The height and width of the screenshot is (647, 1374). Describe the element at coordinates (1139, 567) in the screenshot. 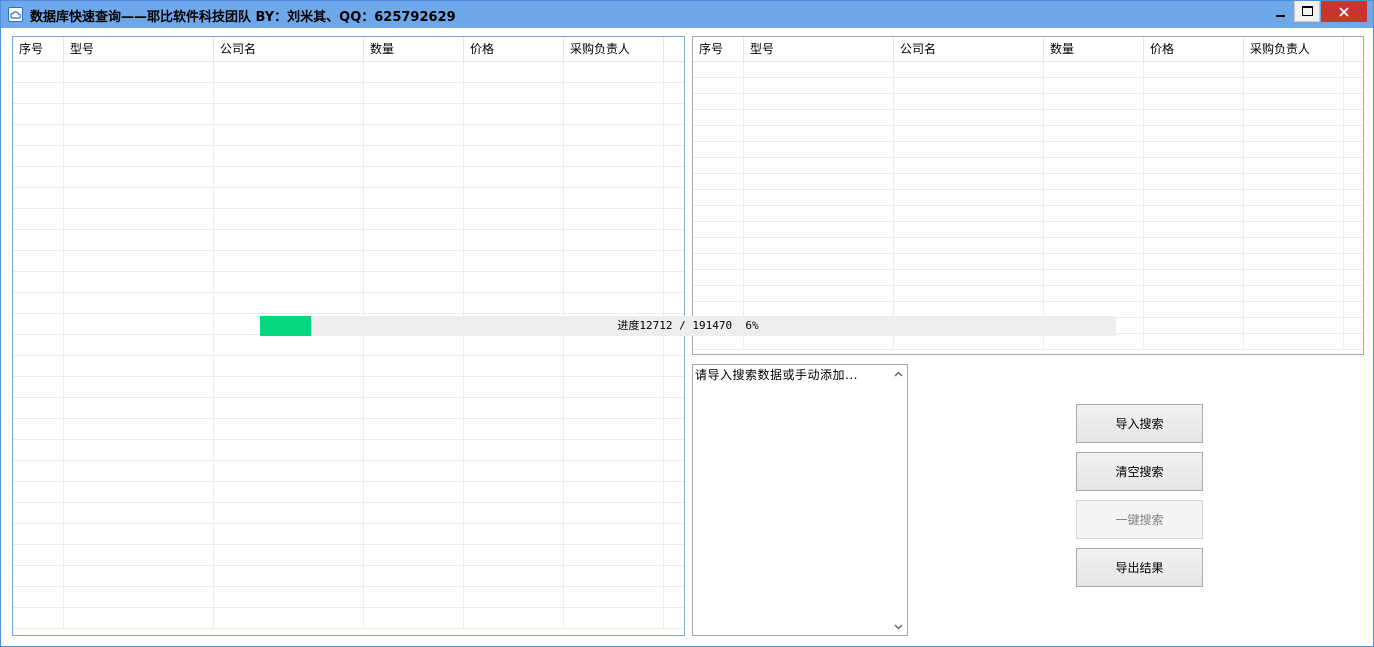

I see `export-results-button: 导出结果` at that location.